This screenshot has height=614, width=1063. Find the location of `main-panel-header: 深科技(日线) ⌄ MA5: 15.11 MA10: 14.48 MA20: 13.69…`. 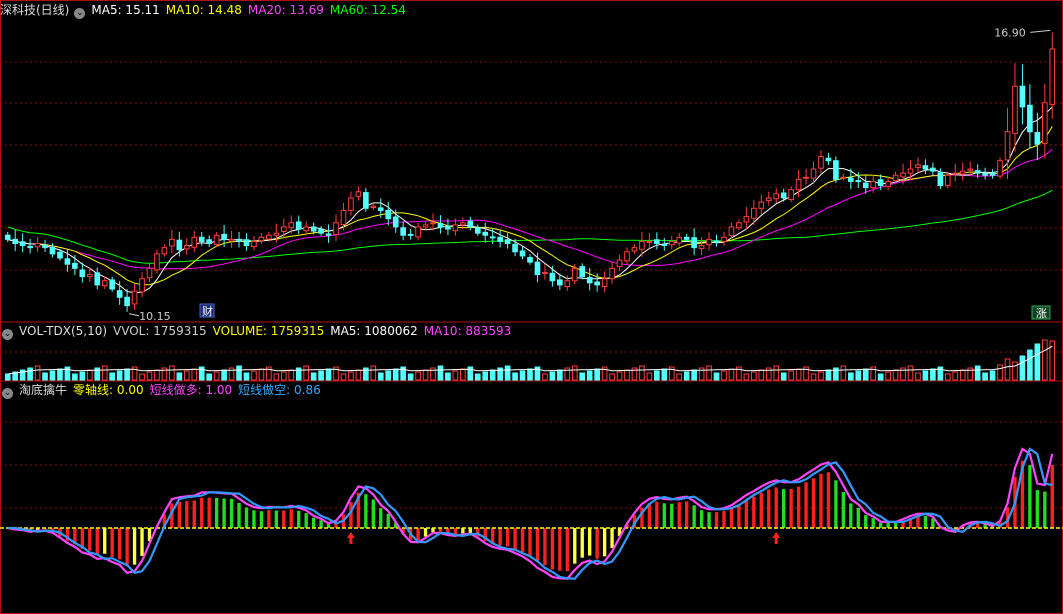

main-panel-header: 深科技(日线) ⌄ MA5: 15.11 MA10: 14.48 MA20: 13.69… is located at coordinates (206, 10).